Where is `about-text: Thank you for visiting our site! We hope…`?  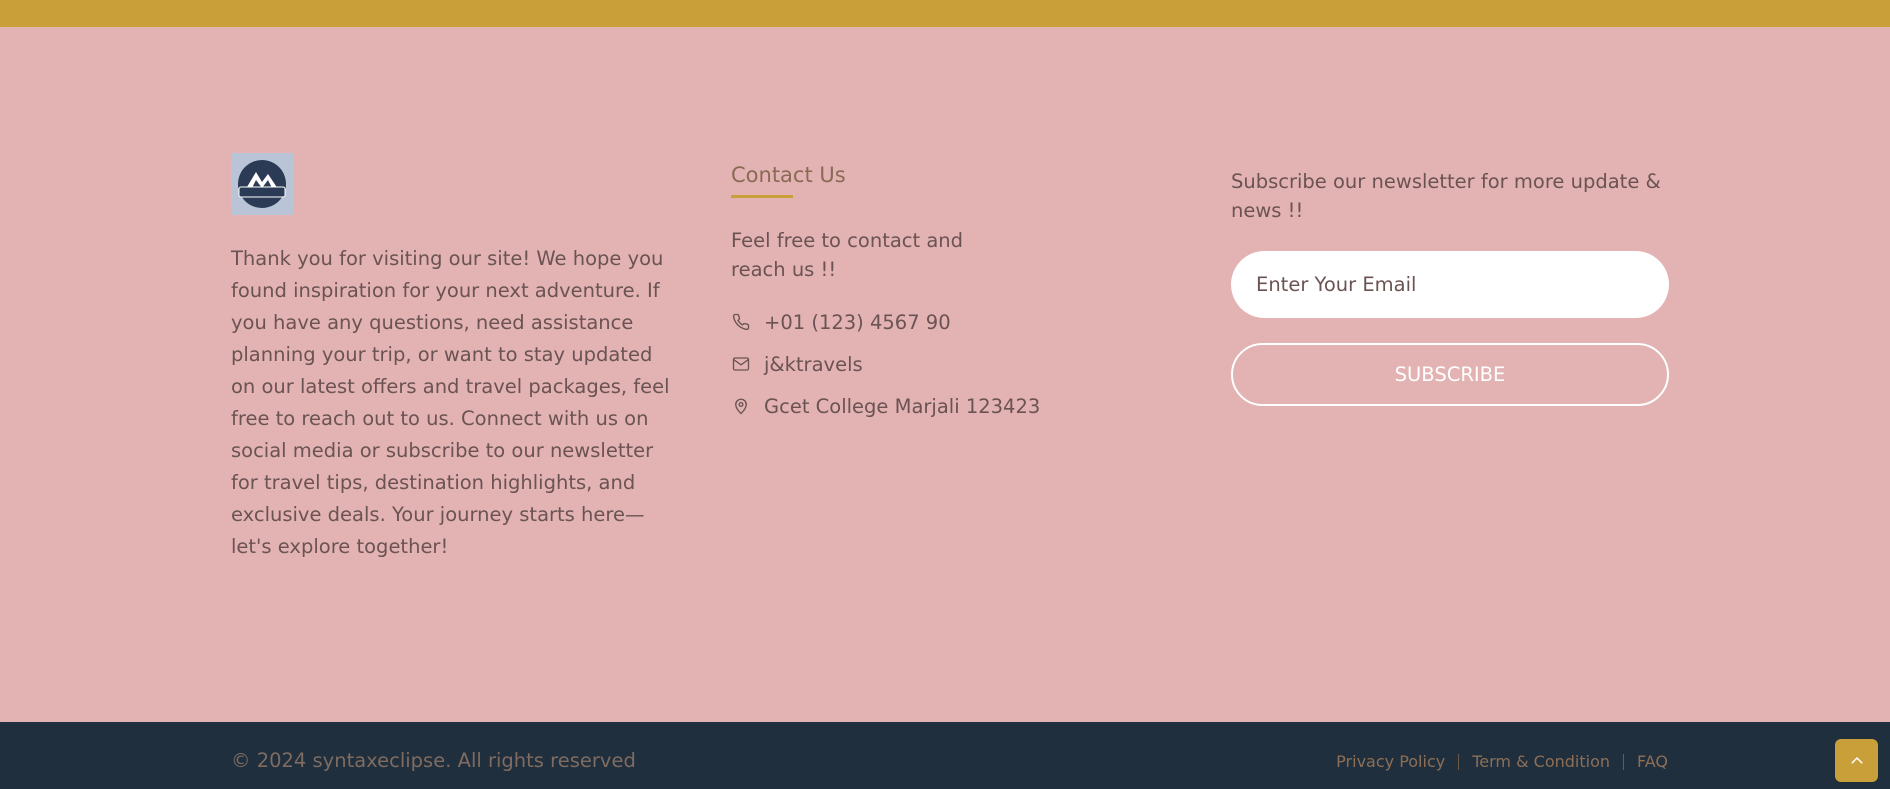 about-text: Thank you for visiting our site! We hope… is located at coordinates (450, 402).